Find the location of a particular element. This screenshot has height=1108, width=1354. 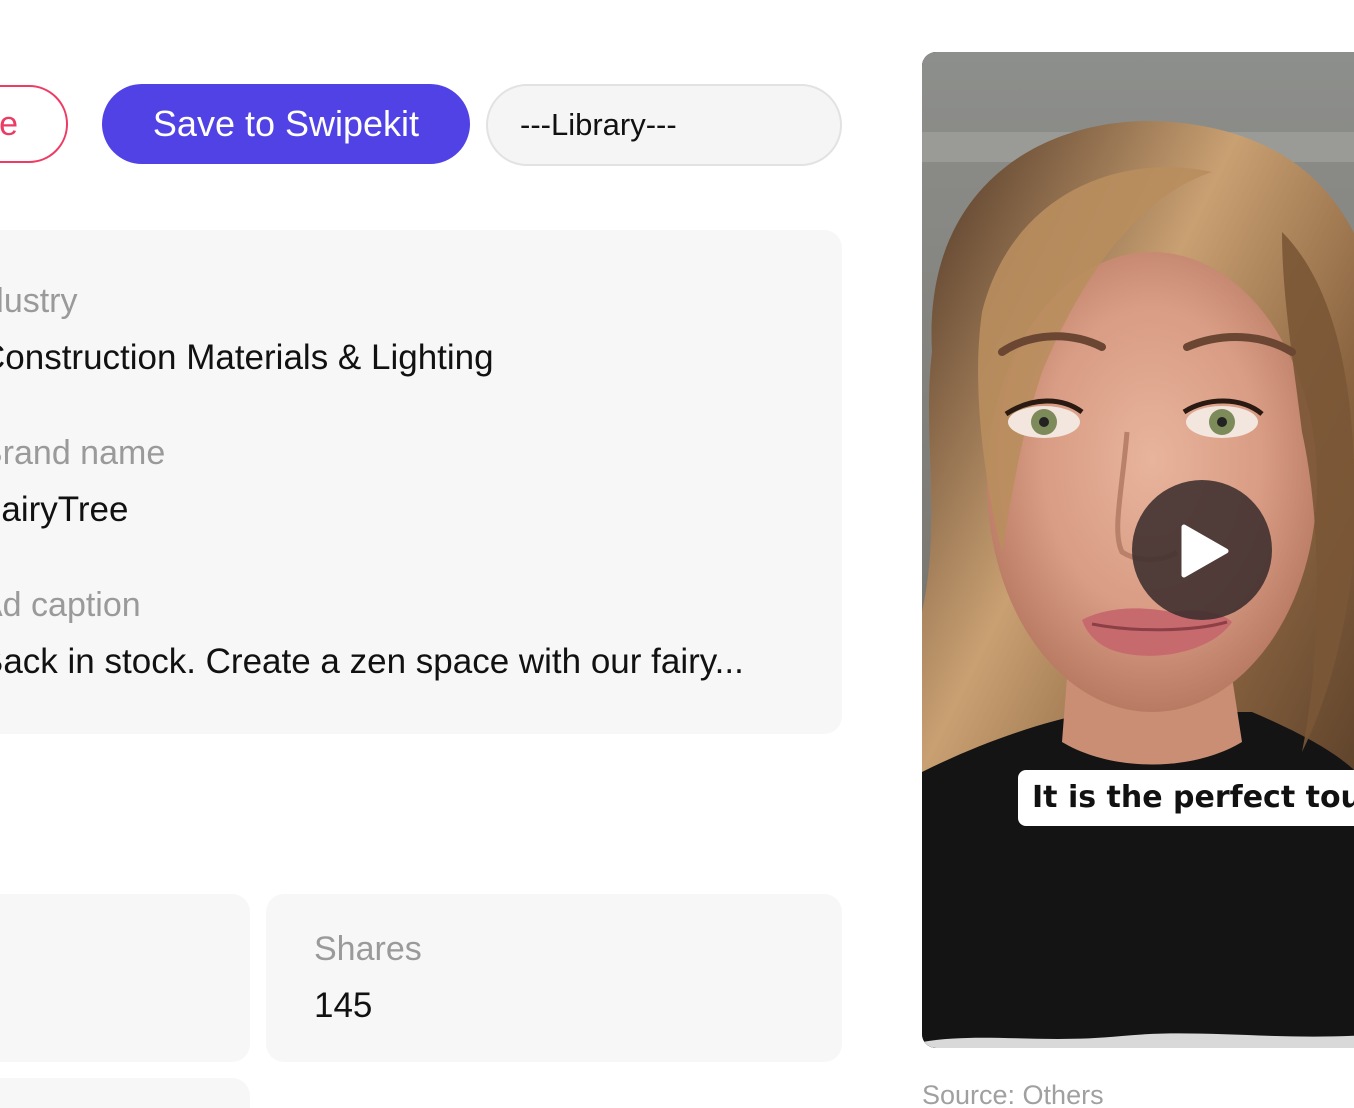

source-text: Source: Others is located at coordinates (1013, 1094).